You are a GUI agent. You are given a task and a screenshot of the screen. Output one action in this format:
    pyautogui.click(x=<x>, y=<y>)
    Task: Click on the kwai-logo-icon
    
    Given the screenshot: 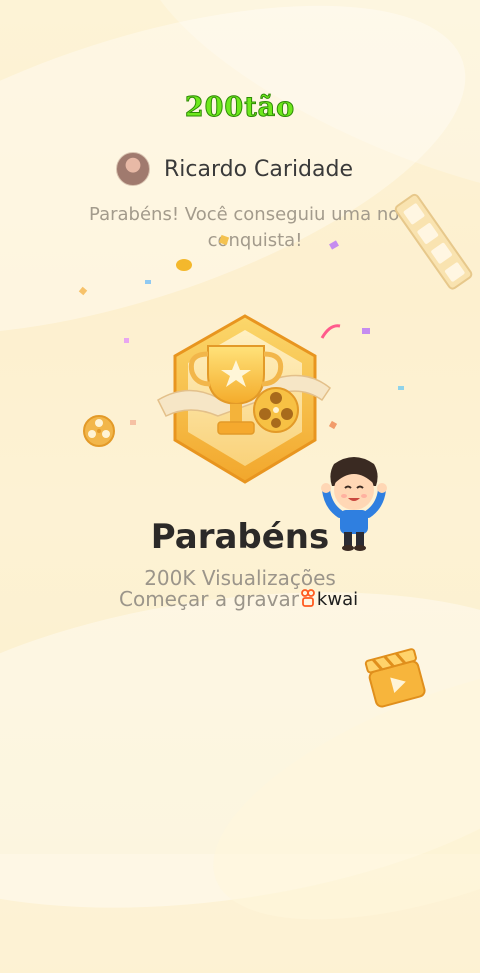 What is the action you would take?
    pyautogui.click(x=308, y=598)
    